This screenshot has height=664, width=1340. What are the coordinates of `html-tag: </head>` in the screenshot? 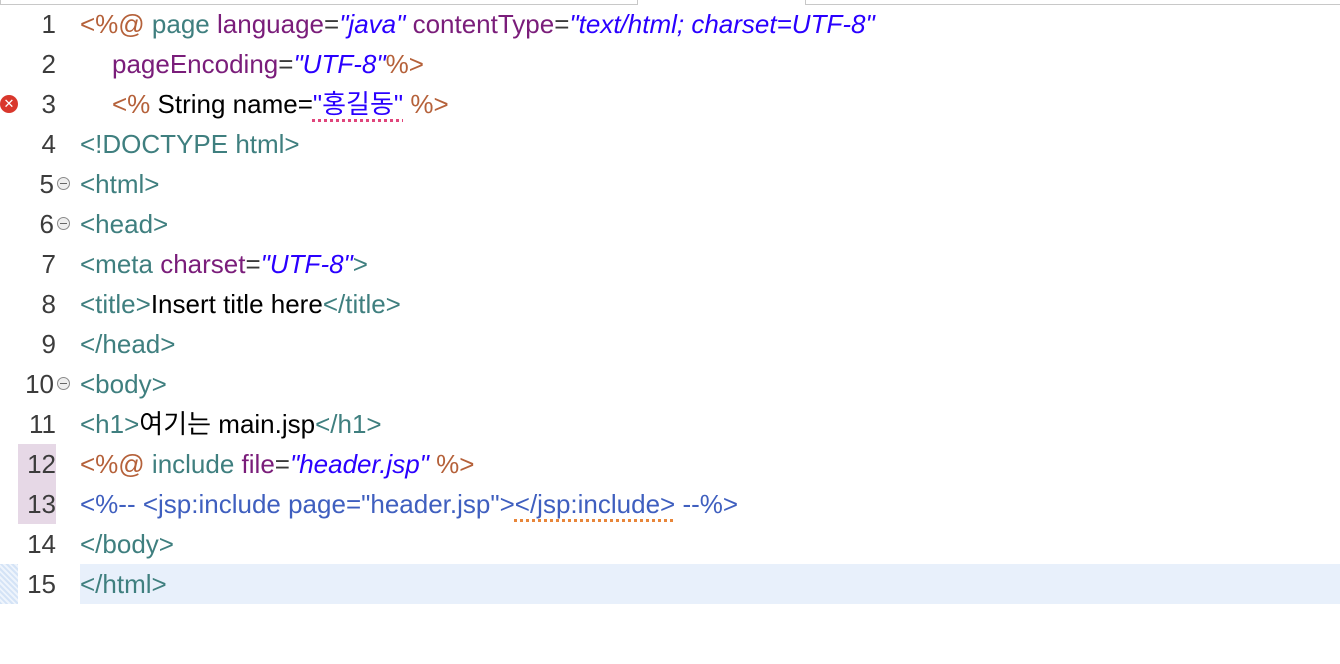 It's located at (128, 344).